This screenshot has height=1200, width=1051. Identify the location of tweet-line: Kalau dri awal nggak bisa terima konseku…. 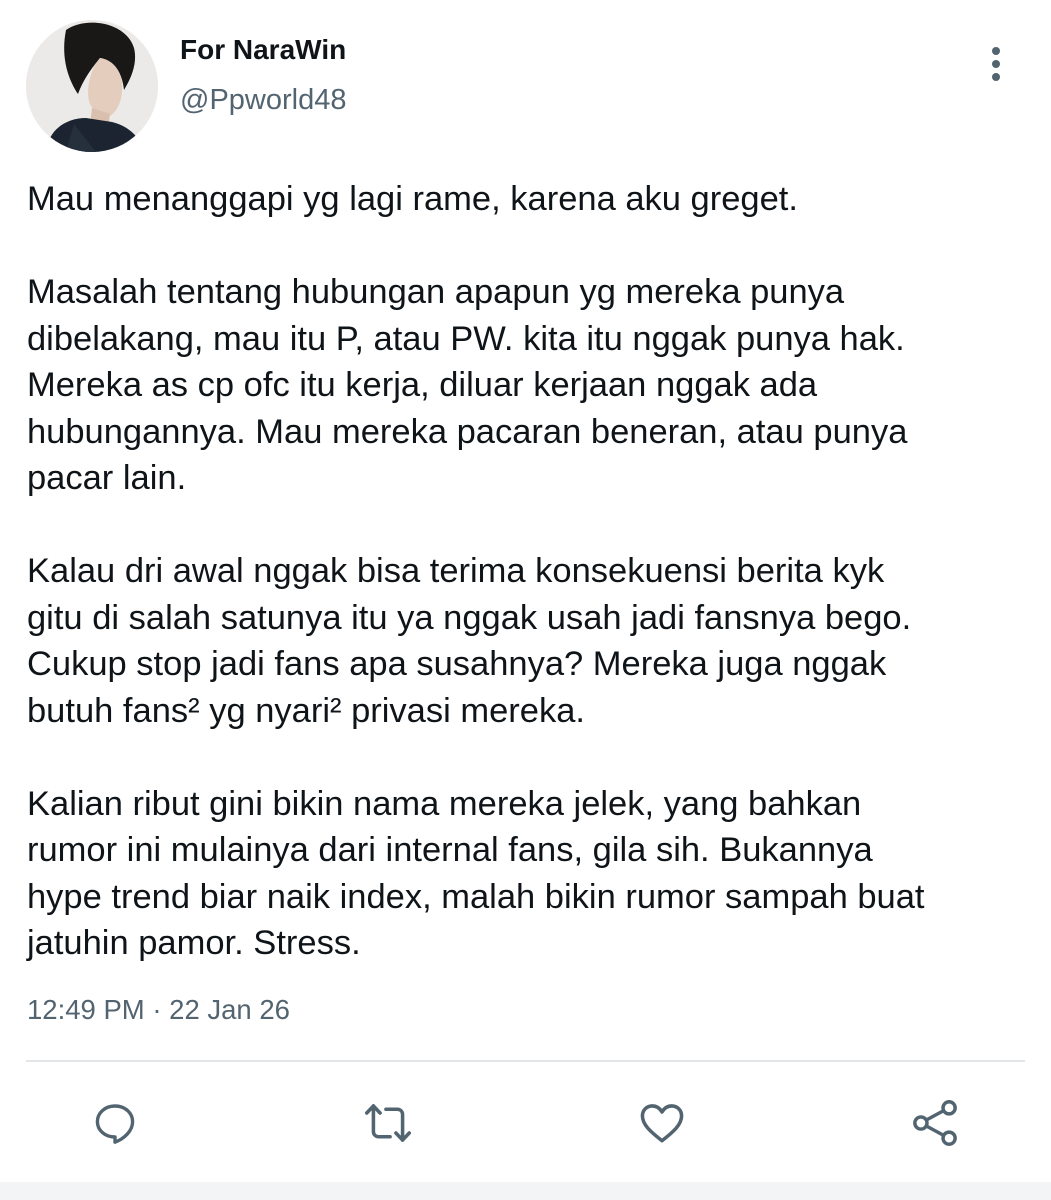
(456, 571).